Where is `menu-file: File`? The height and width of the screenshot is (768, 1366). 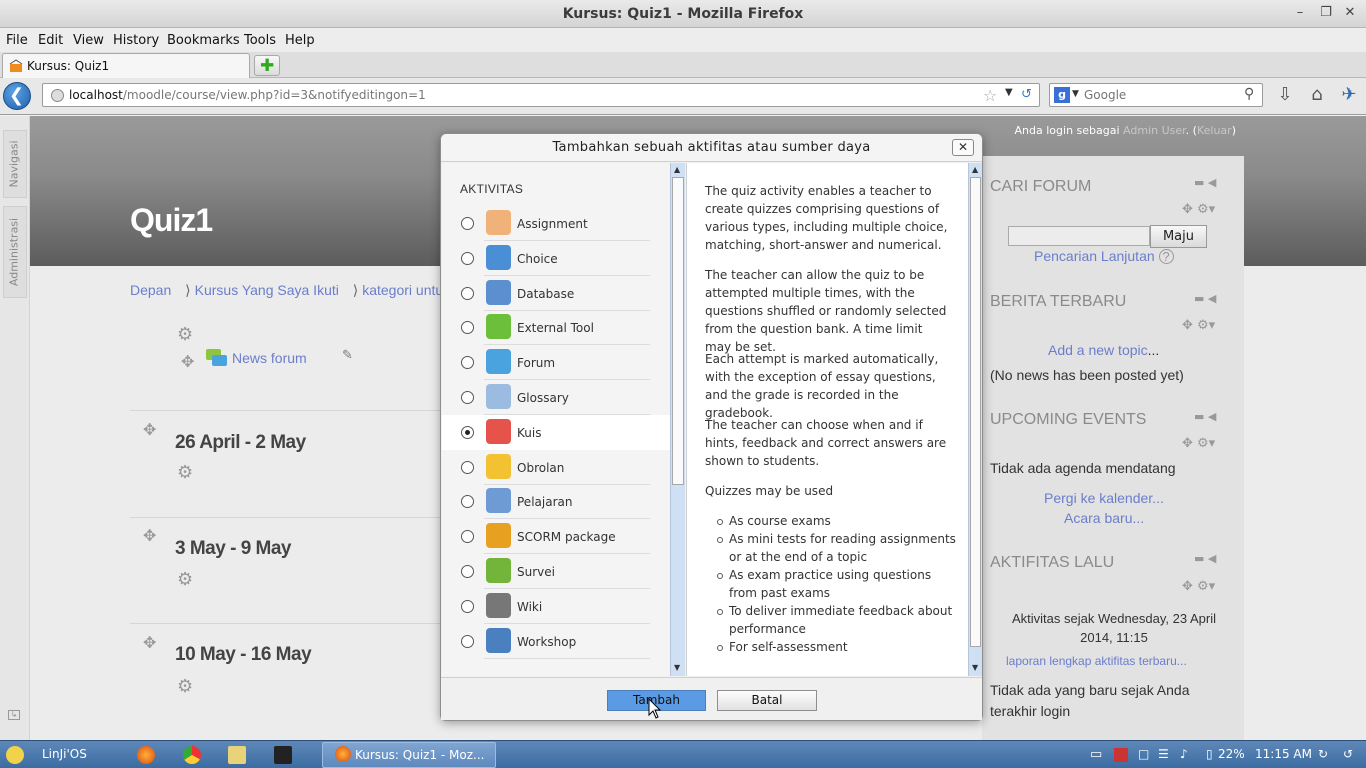 menu-file: File is located at coordinates (17, 40).